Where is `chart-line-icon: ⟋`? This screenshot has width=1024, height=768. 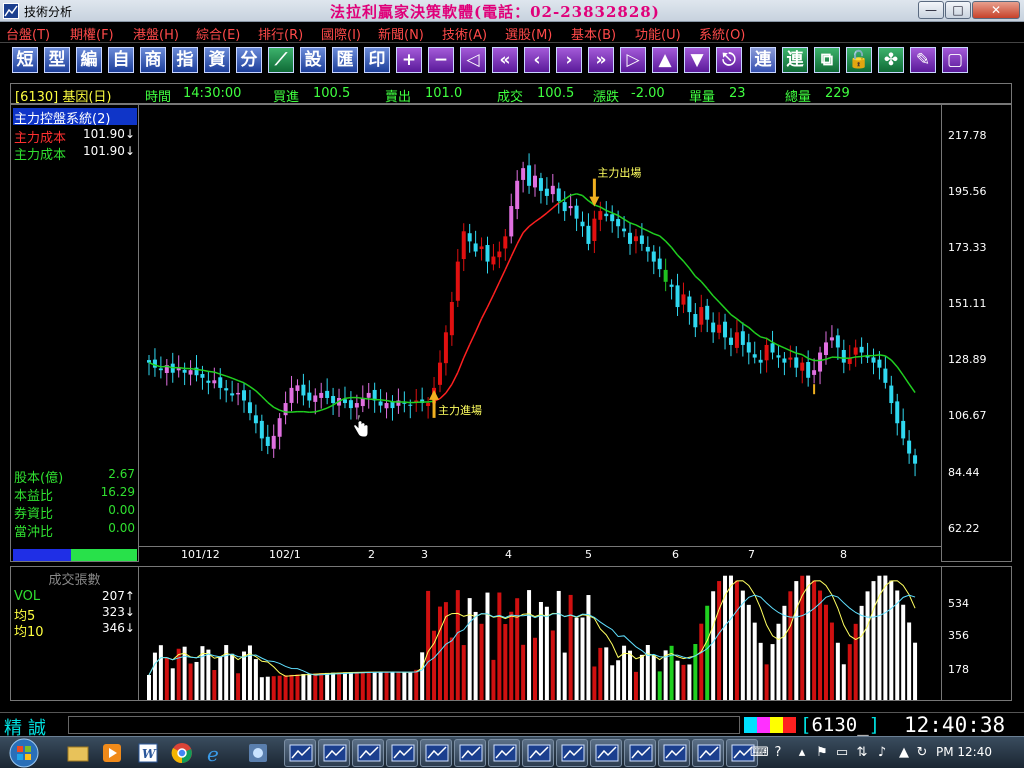 chart-line-icon: ⟋ is located at coordinates (281, 60).